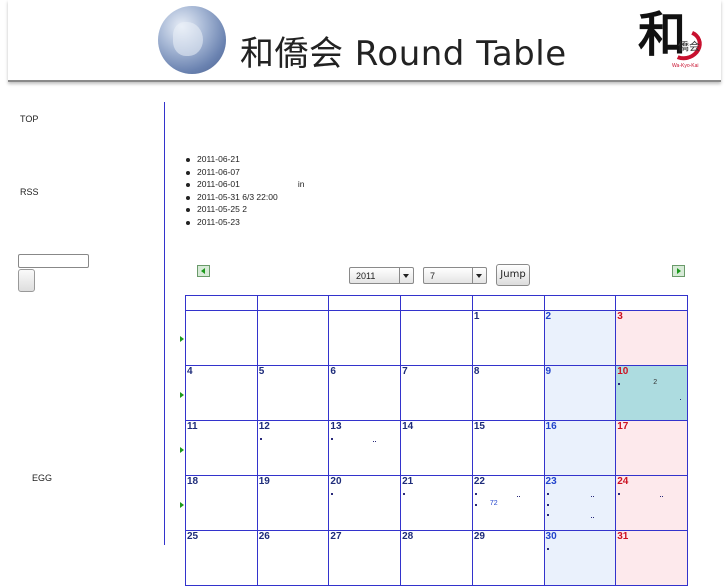 The image size is (727, 586). I want to click on day-number: 28, so click(407, 536).